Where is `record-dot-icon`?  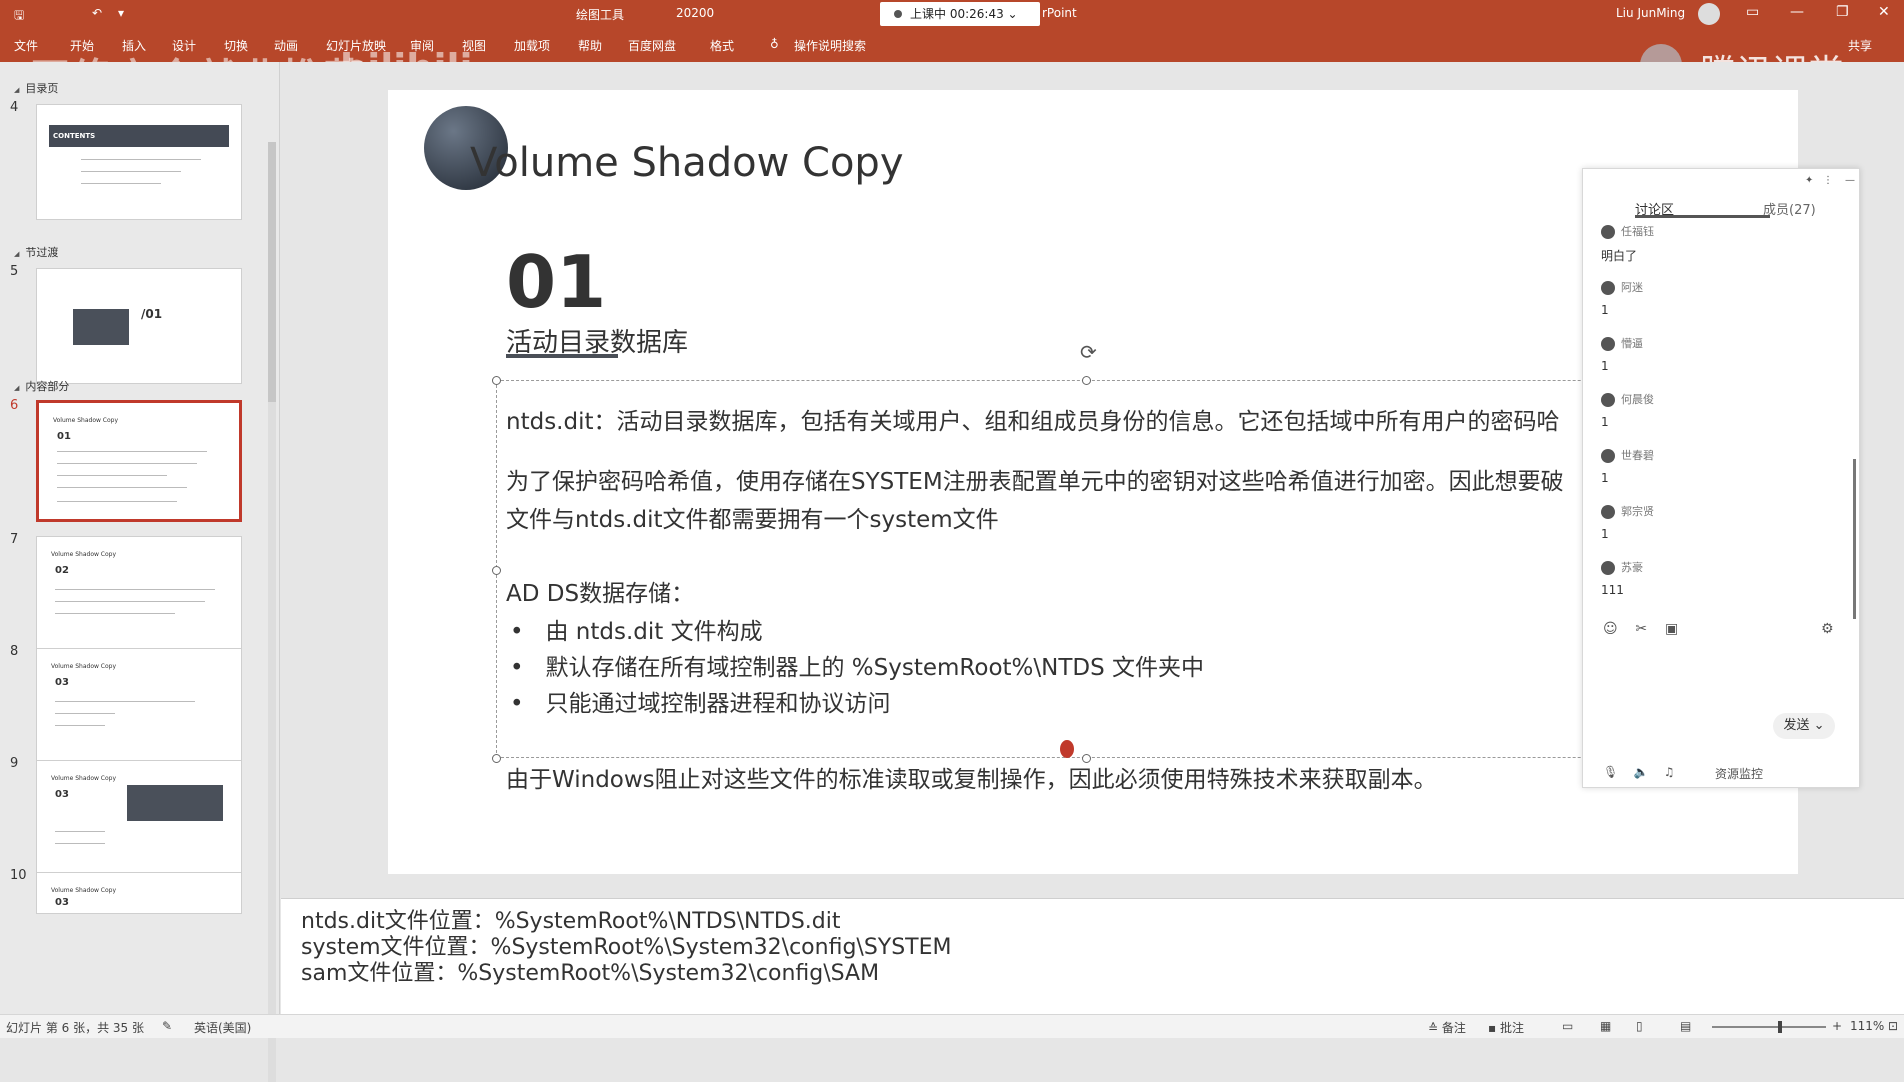 record-dot-icon is located at coordinates (898, 14).